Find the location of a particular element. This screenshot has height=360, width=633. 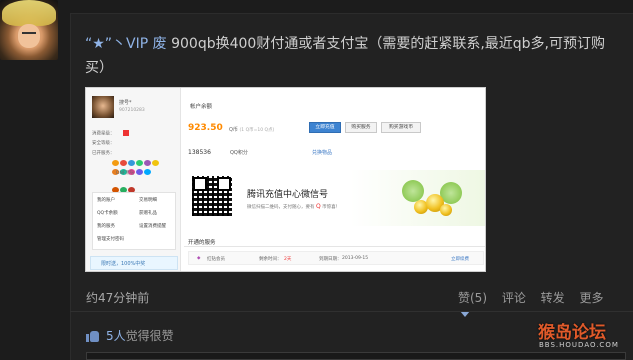

banner-title: 腾讯充值中心微信号 is located at coordinates (288, 195).